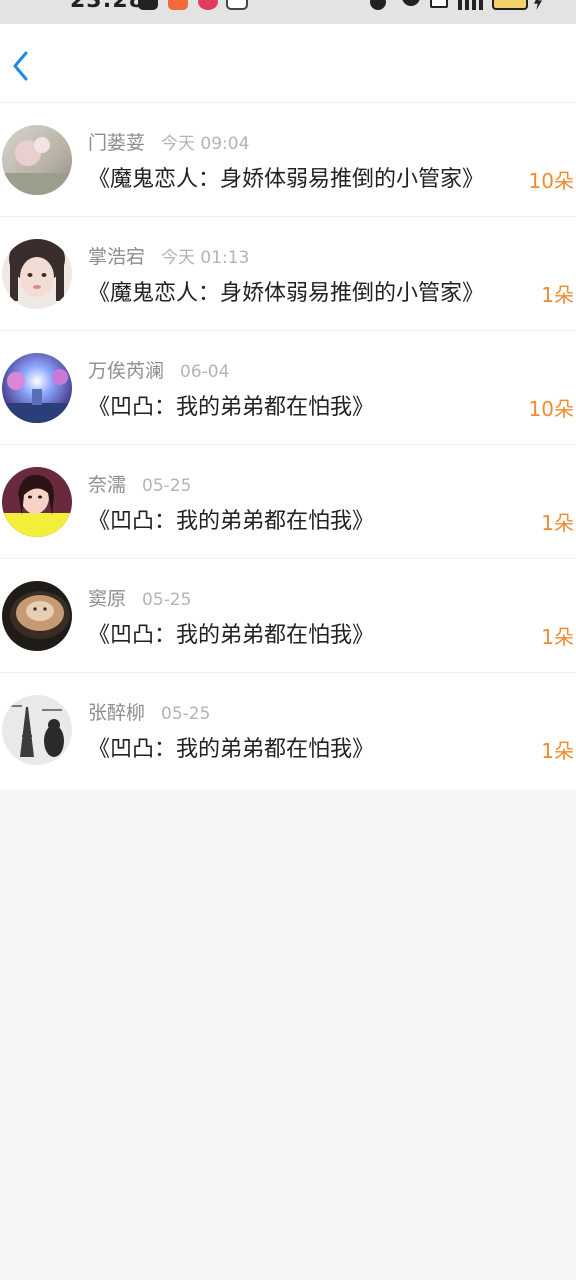 Image resolution: width=576 pixels, height=1280 pixels. What do you see at coordinates (126, 371) in the screenshot?
I see `user-name: 万俟芮澜` at bounding box center [126, 371].